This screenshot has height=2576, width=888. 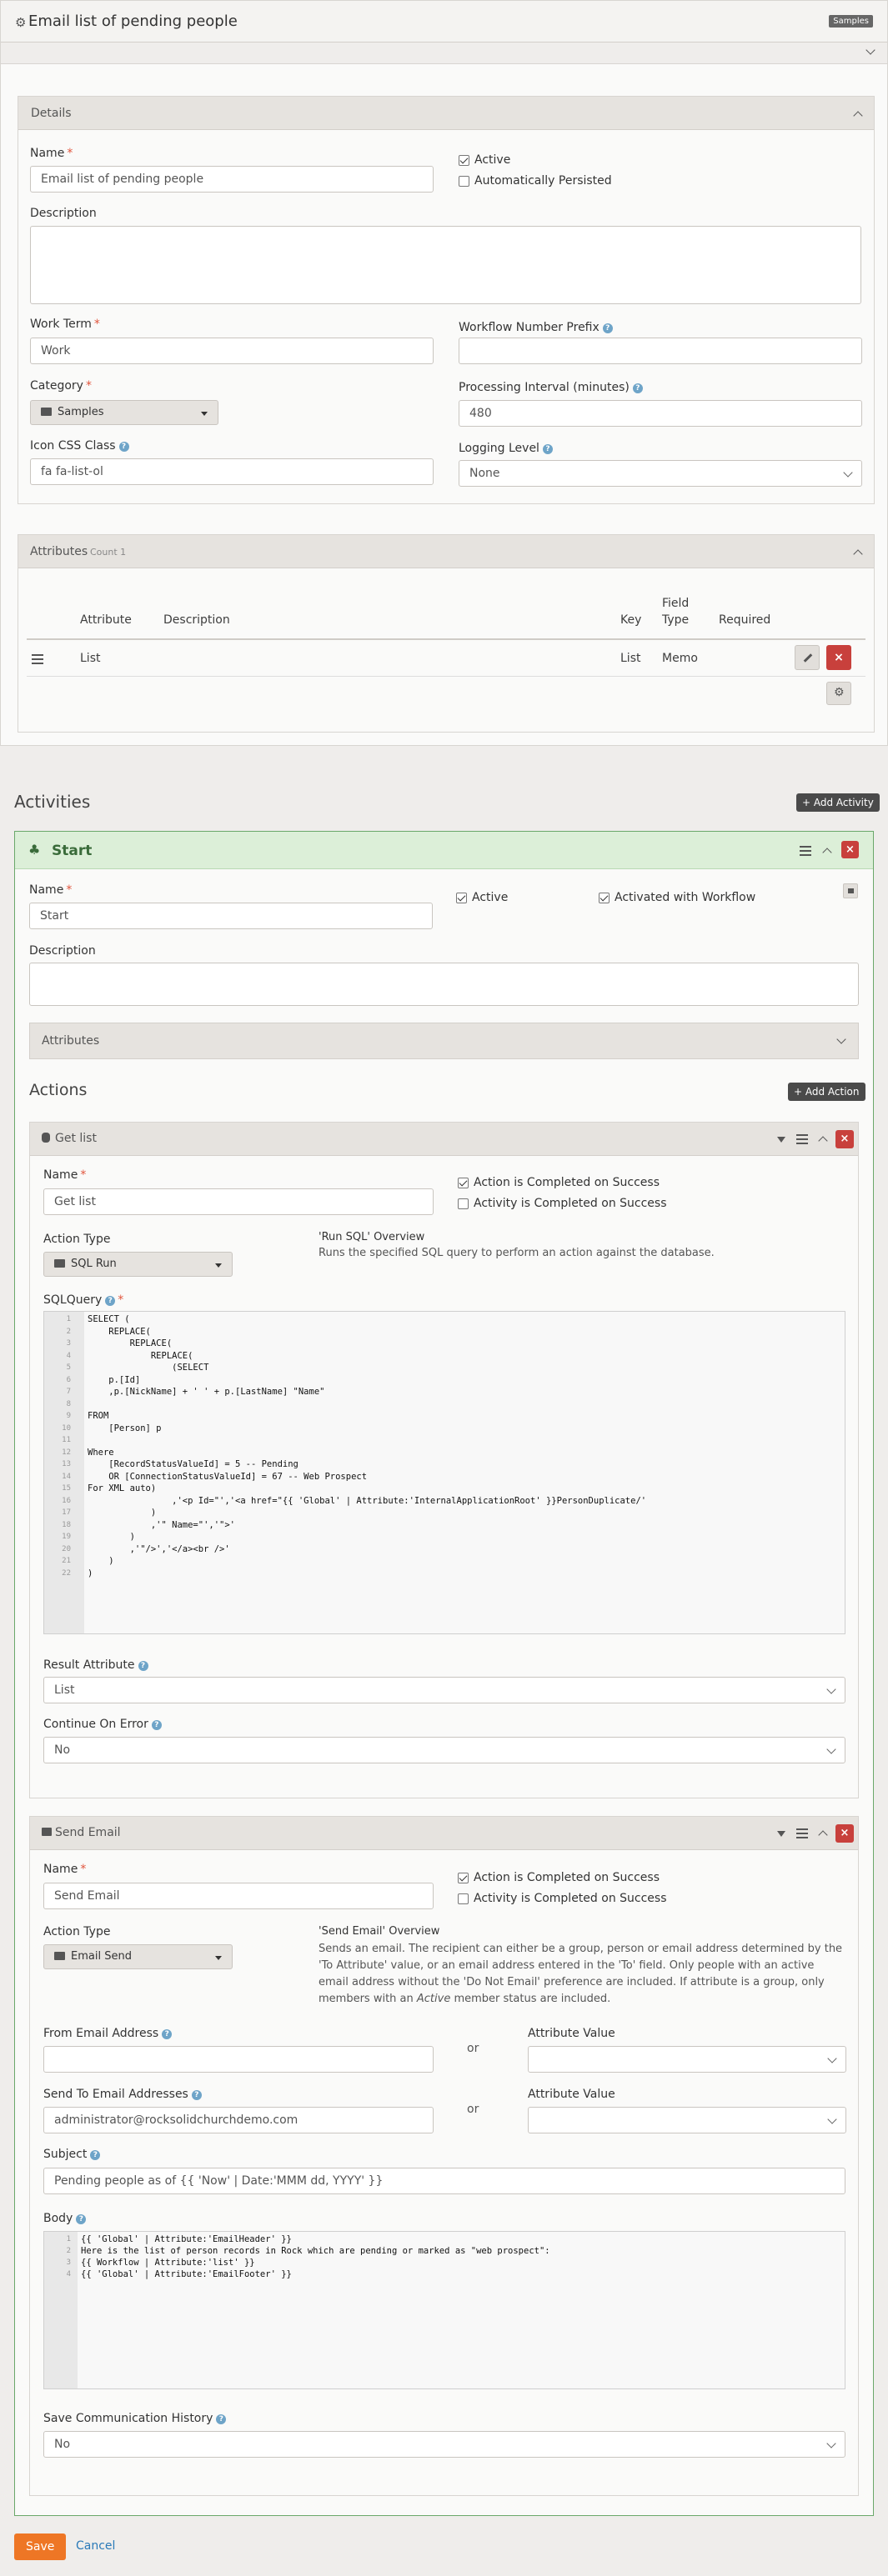 I want to click on activity-active-checkbox: Active, so click(x=482, y=897).